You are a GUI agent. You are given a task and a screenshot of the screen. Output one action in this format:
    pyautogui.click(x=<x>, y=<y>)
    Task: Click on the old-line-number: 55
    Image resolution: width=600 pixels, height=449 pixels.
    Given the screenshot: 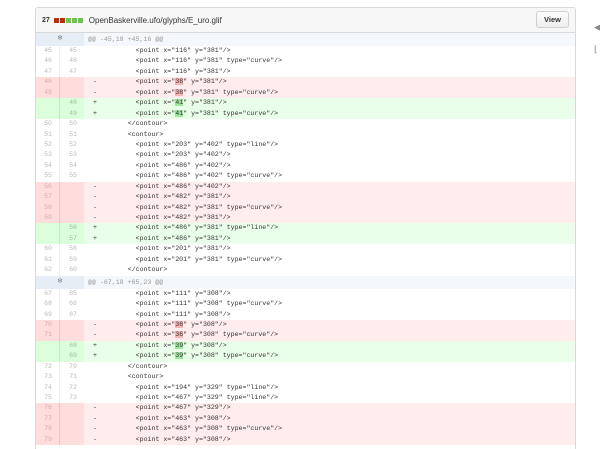 What is the action you would take?
    pyautogui.click(x=48, y=176)
    